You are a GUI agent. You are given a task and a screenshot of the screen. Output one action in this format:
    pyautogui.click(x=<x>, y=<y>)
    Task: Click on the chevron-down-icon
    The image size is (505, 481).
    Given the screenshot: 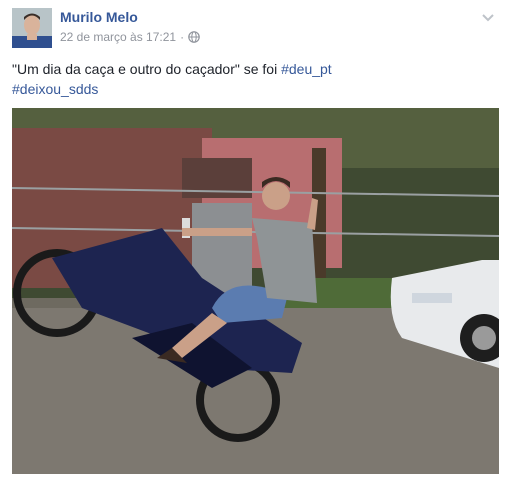 What is the action you would take?
    pyautogui.click(x=488, y=16)
    